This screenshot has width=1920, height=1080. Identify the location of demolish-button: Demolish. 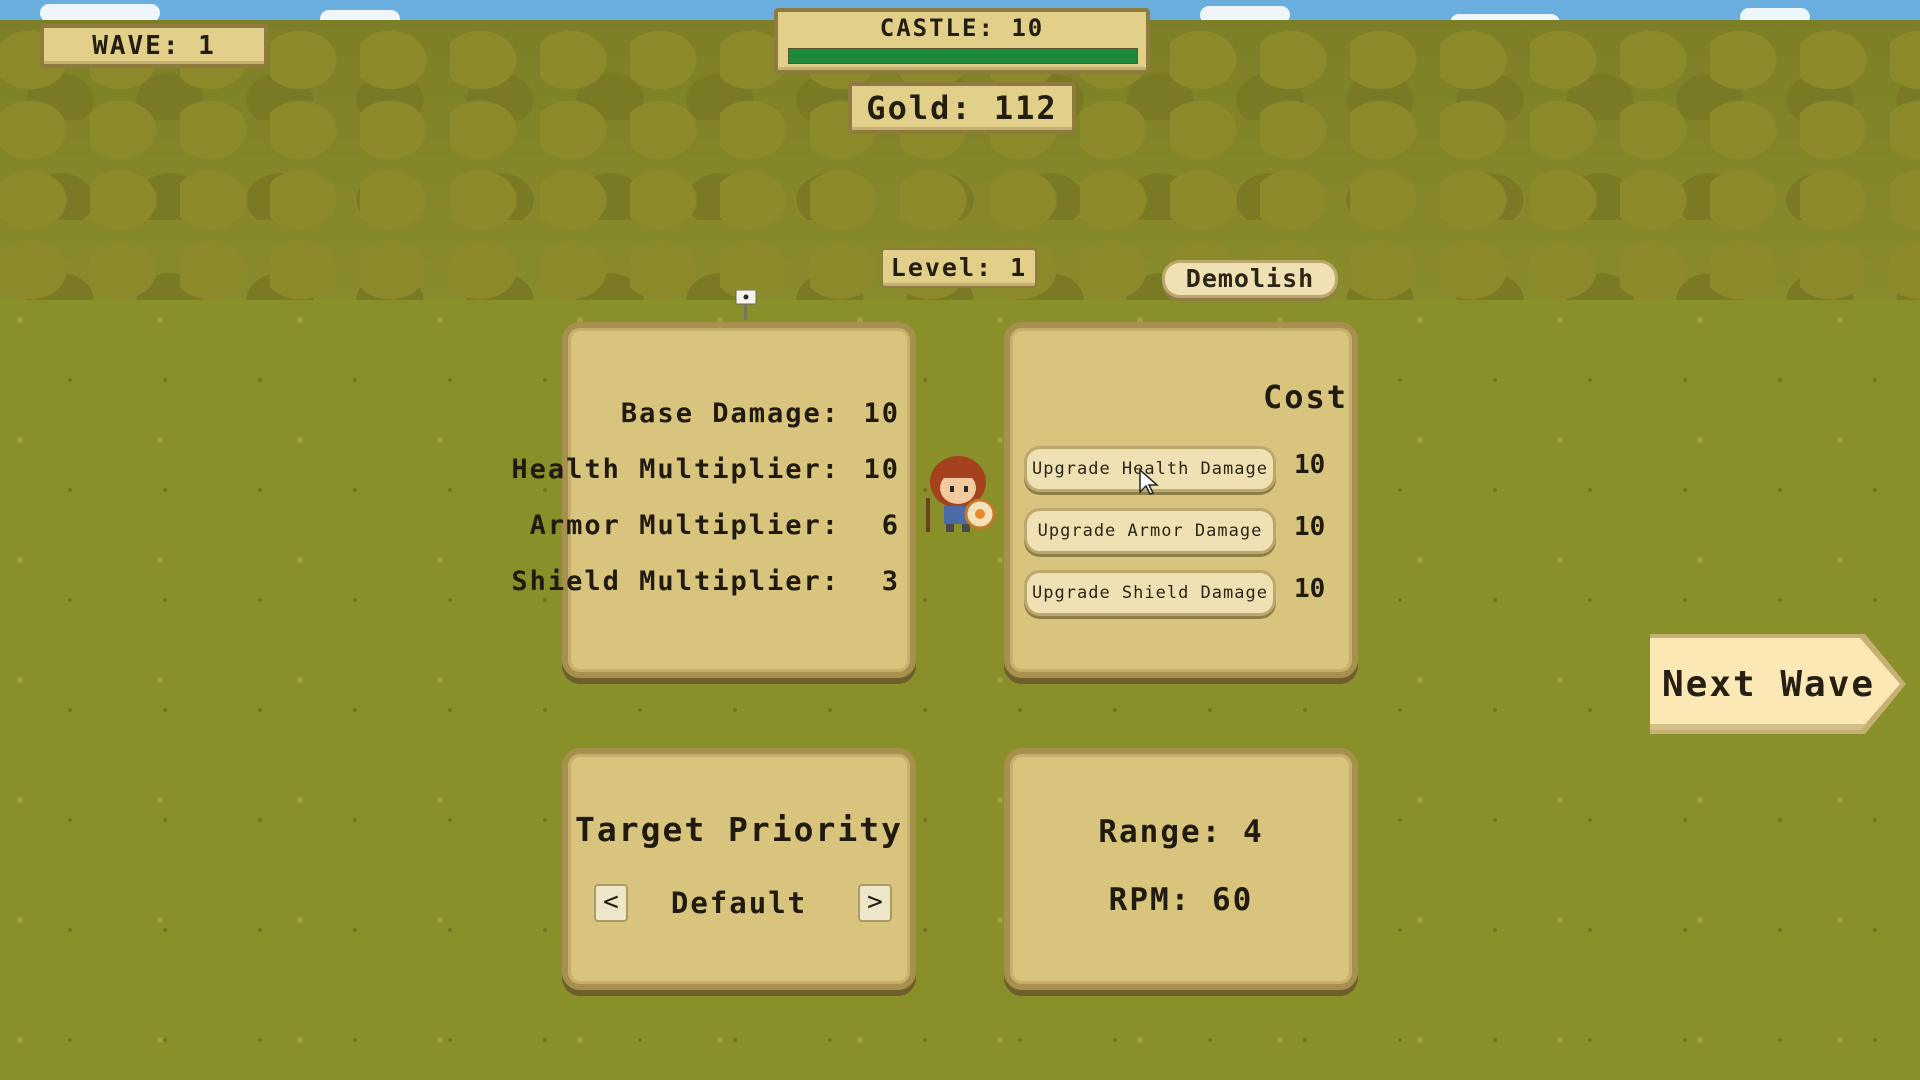
(1250, 279).